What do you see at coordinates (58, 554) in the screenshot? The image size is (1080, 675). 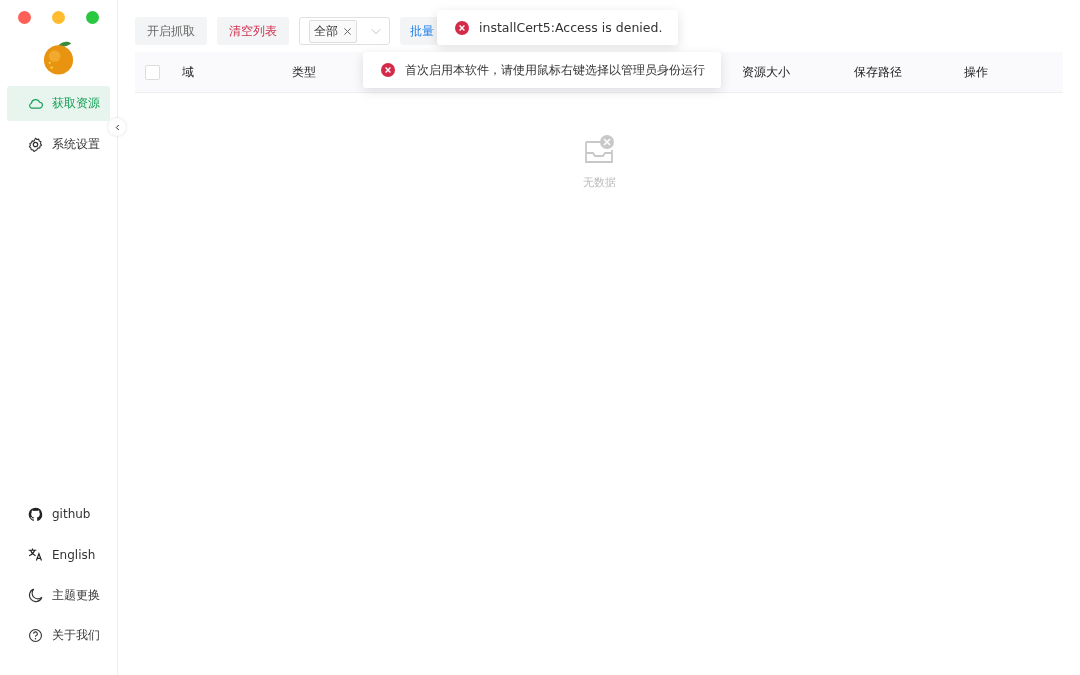 I see `menu-item: English` at bounding box center [58, 554].